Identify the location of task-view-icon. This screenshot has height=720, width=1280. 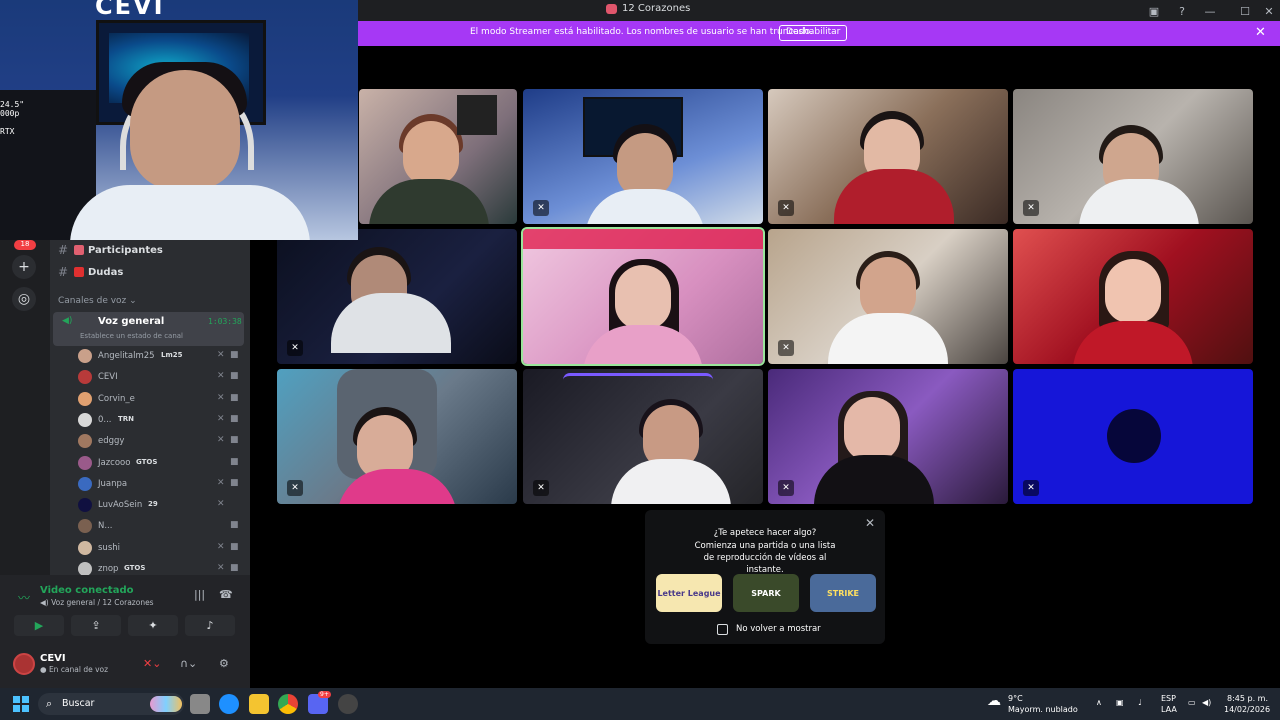
(200, 704).